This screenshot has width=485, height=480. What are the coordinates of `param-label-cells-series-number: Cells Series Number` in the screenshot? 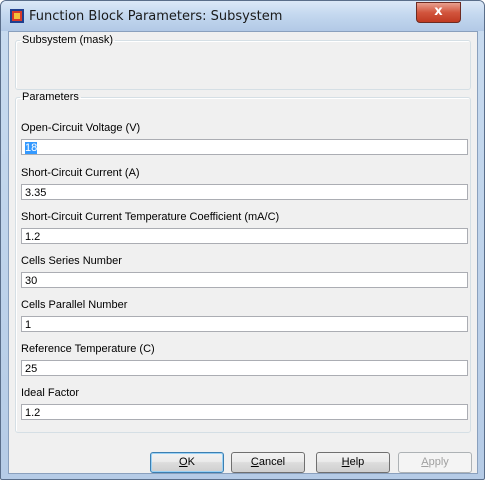 It's located at (71, 261).